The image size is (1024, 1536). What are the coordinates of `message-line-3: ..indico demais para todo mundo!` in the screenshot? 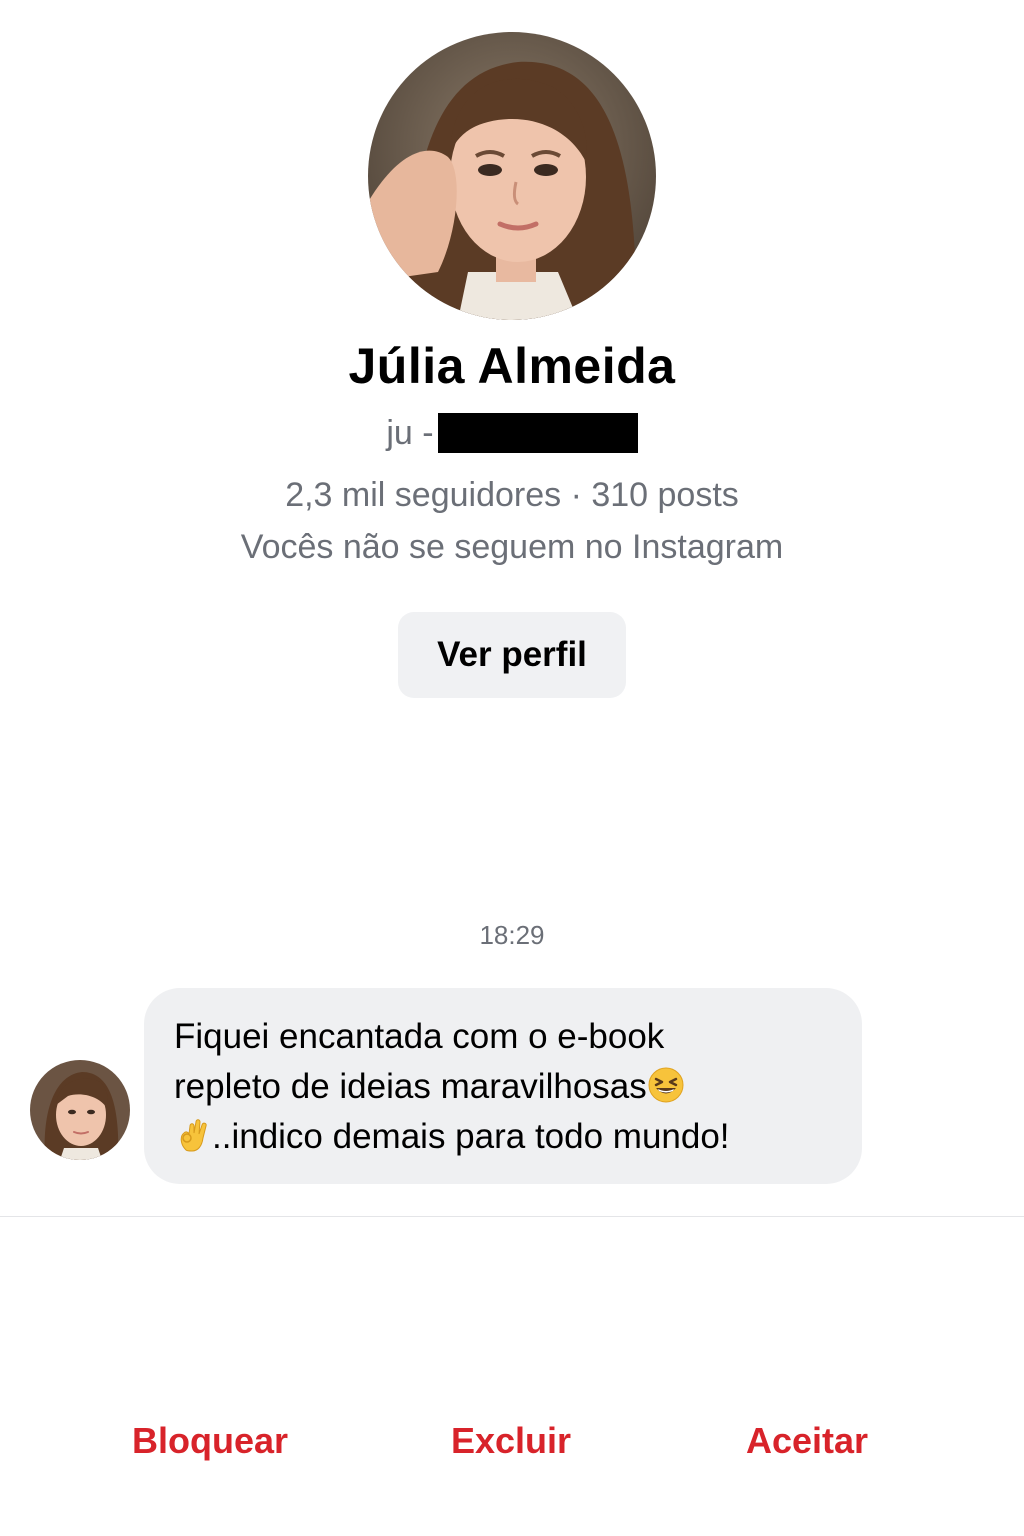 It's located at (503, 1137).